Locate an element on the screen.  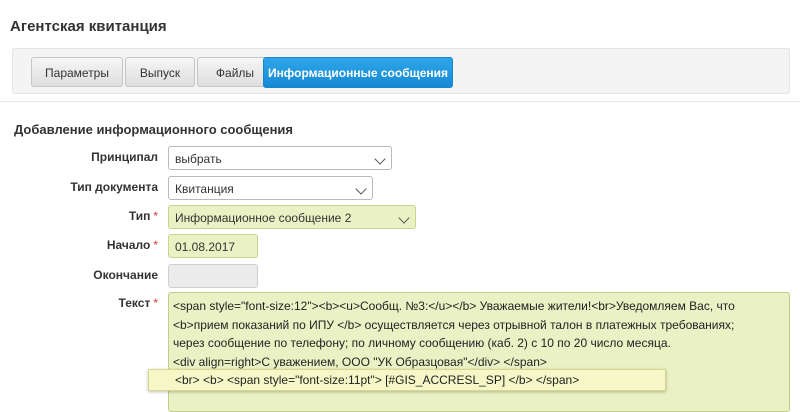
type-select: Информационное сообщение 2 is located at coordinates (292, 217).